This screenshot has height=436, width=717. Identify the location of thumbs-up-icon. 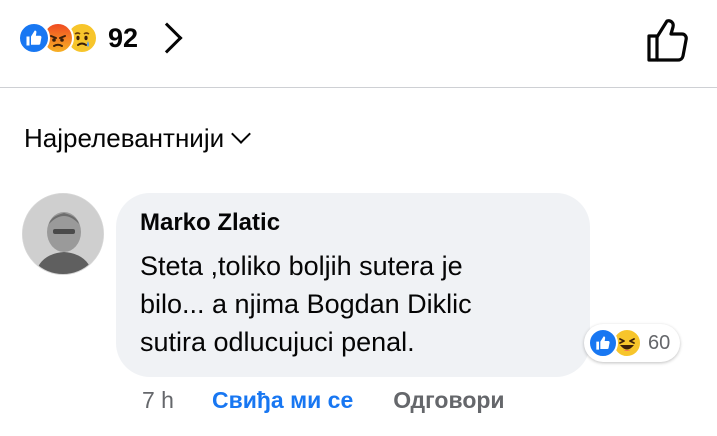
(667, 40).